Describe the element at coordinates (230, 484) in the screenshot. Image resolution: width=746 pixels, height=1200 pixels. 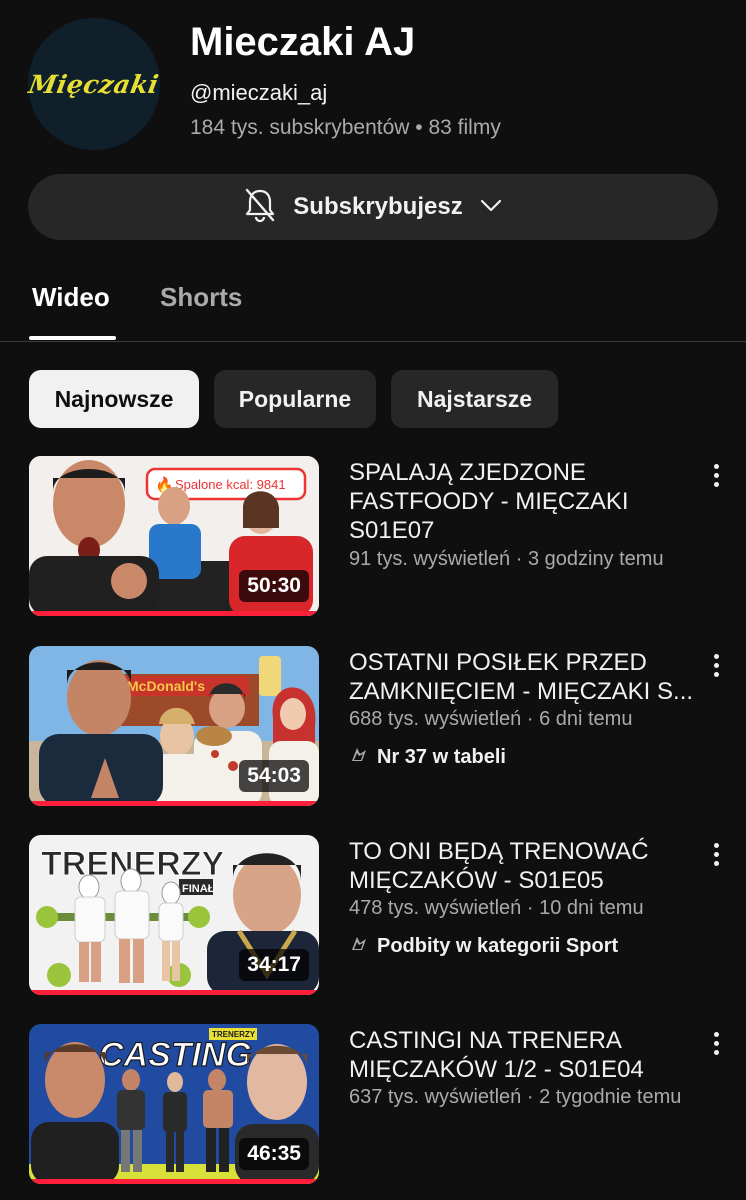
I see `thumbnail-text: Spalone kcal: 9841` at that location.